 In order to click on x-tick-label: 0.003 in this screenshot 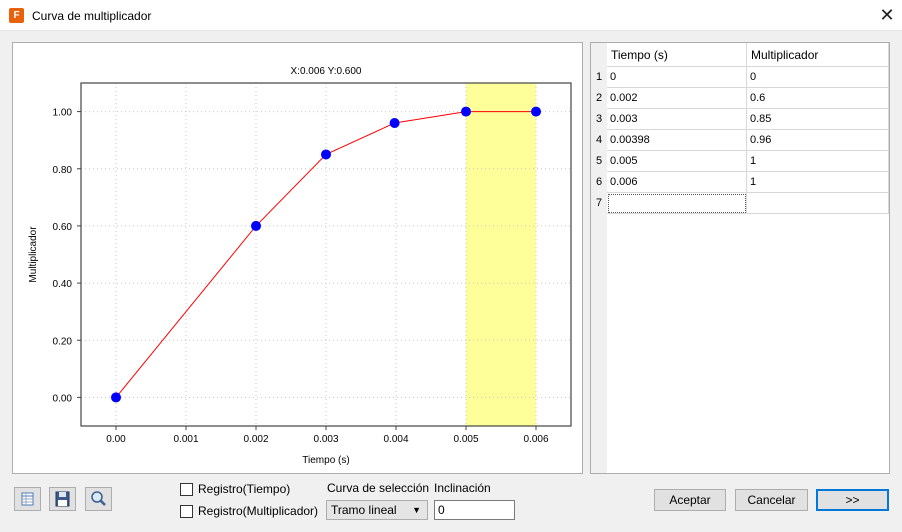, I will do `click(325, 439)`.